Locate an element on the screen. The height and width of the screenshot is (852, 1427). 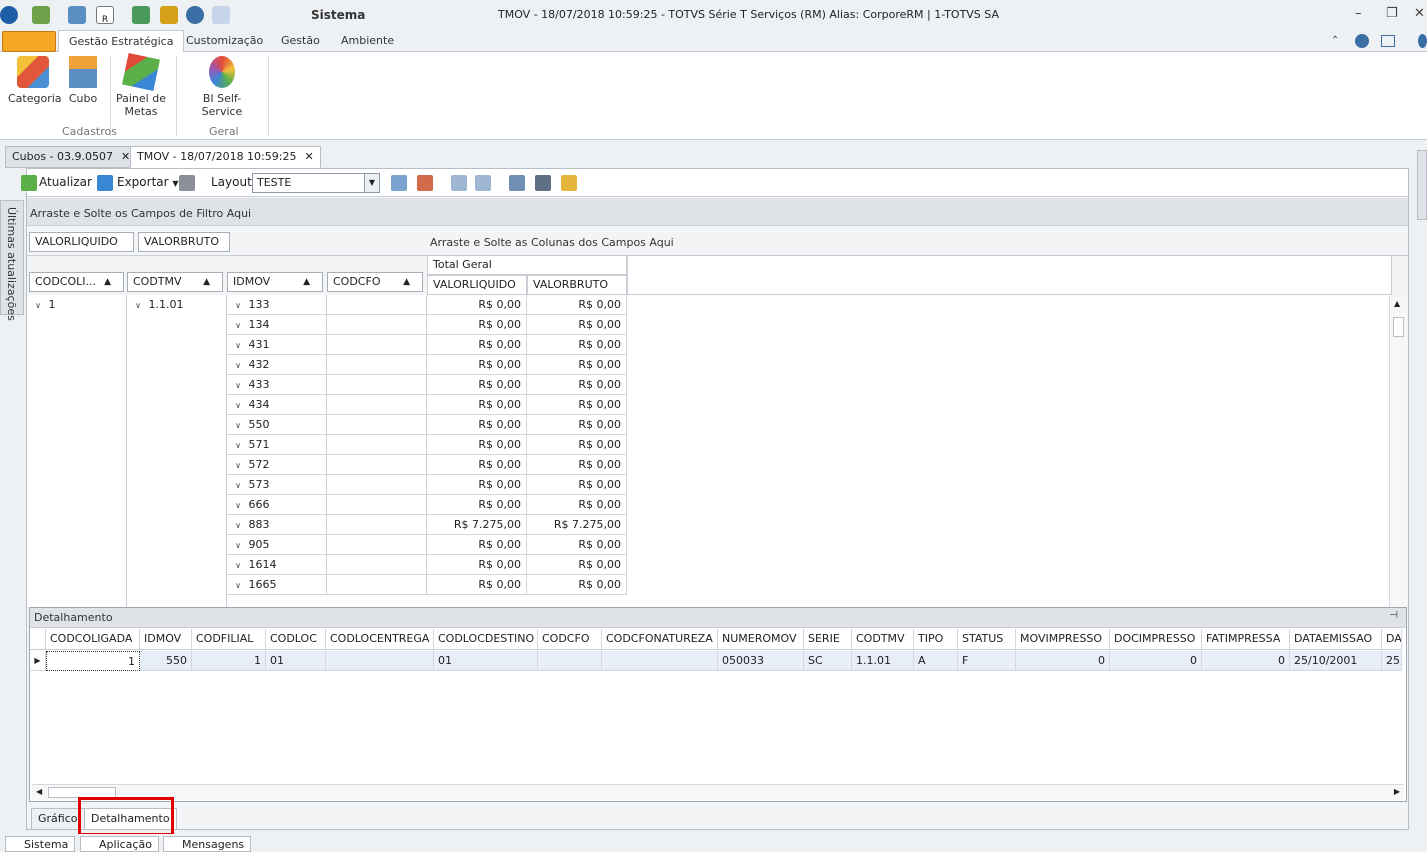
detail-column-header: TIPO is located at coordinates (936, 639).